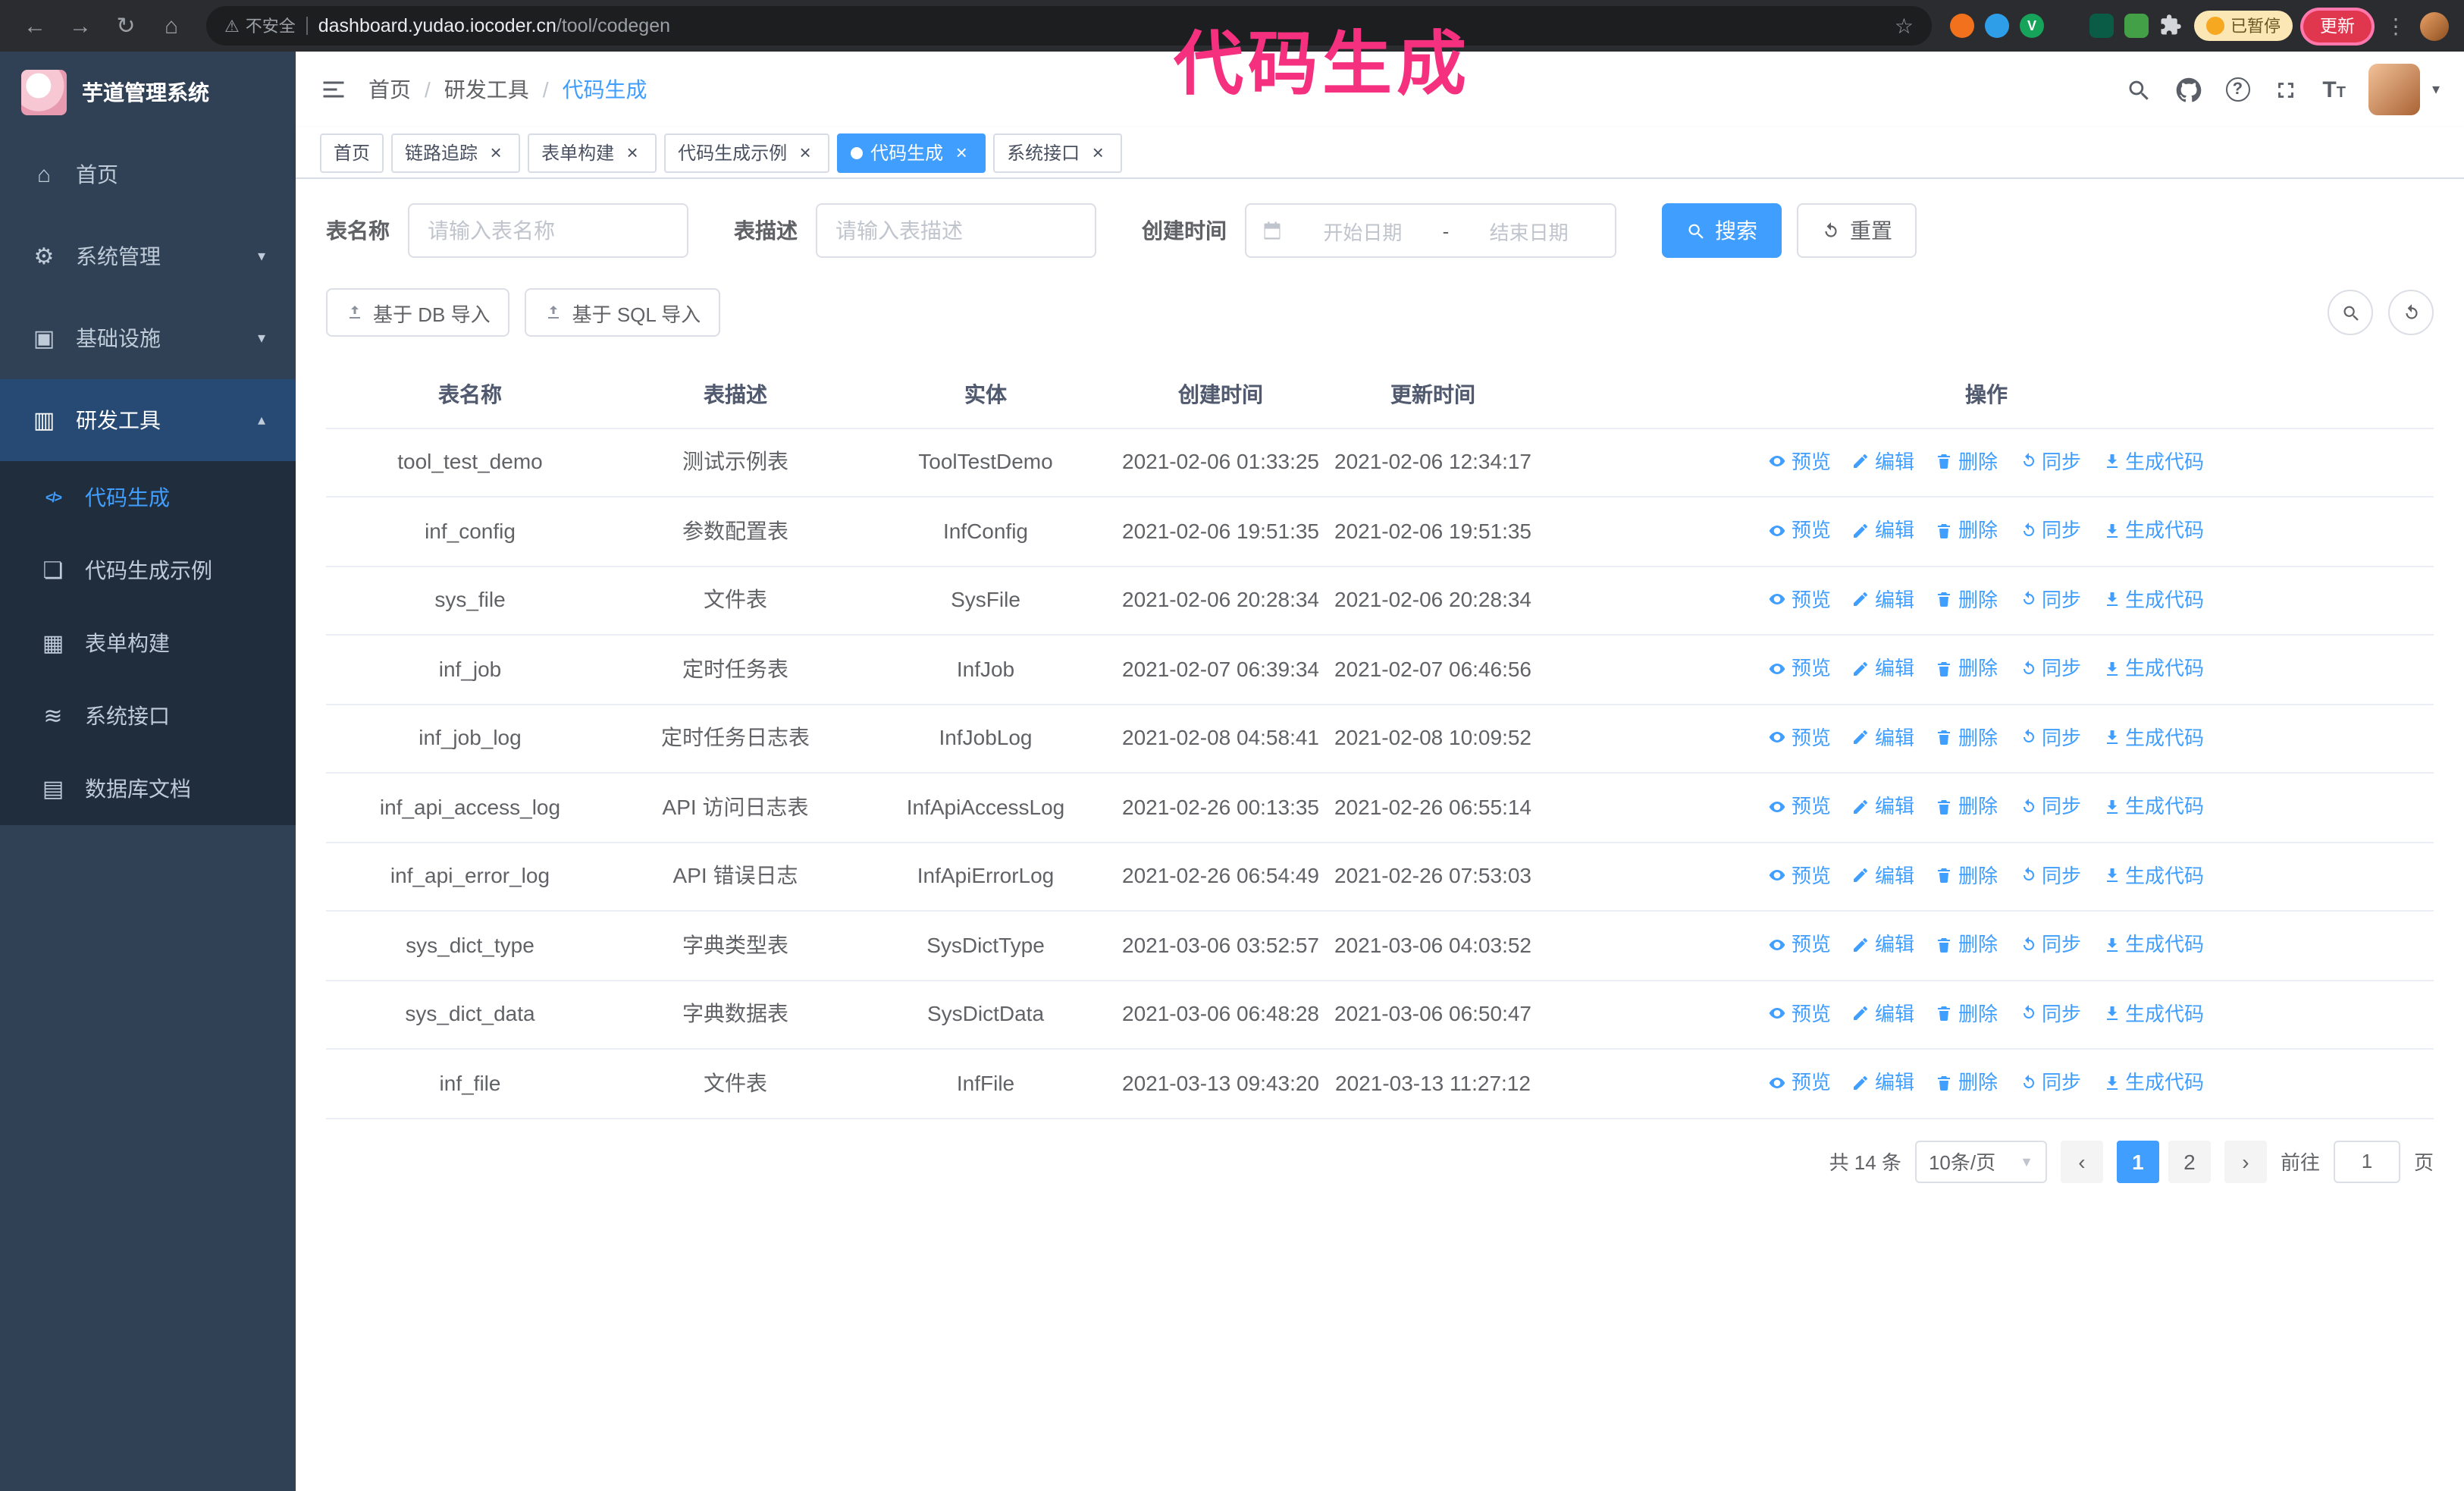 The image size is (2464, 1491). What do you see at coordinates (1431, 230) in the screenshot?
I see `date-range-picker: 开始日期 - 结束日期` at bounding box center [1431, 230].